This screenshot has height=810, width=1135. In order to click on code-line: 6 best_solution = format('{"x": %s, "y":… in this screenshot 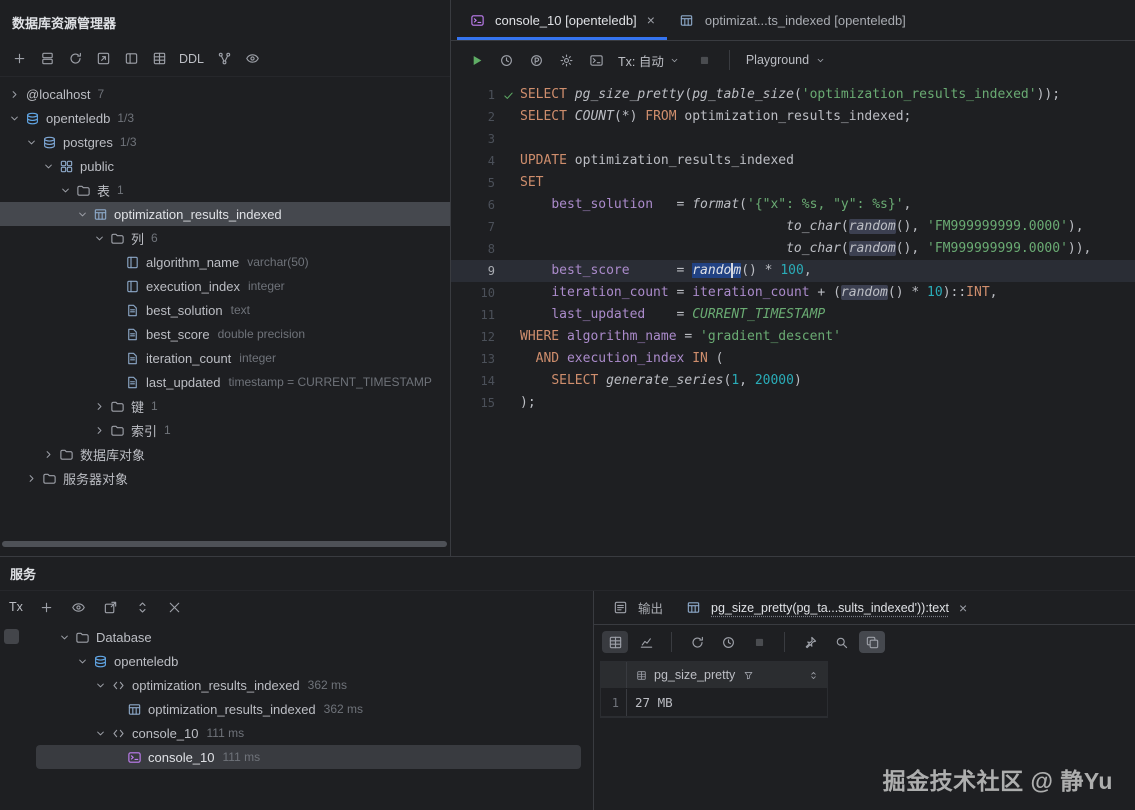, I will do `click(793, 205)`.